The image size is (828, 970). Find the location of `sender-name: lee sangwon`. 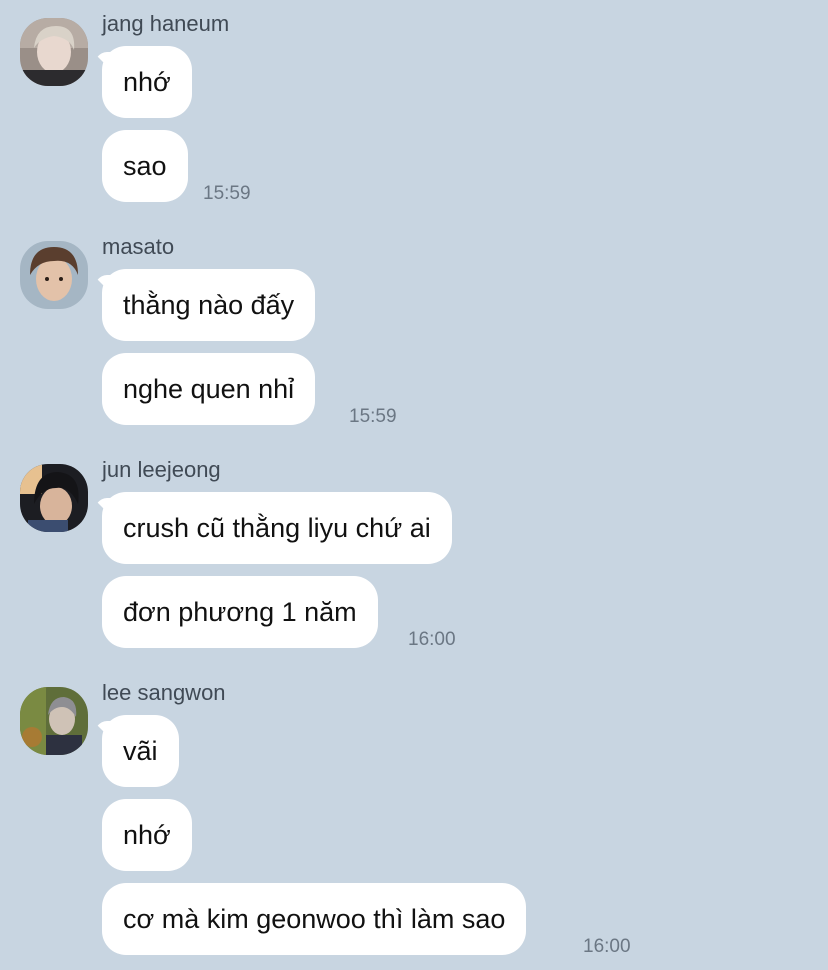

sender-name: lee sangwon is located at coordinates (164, 693).